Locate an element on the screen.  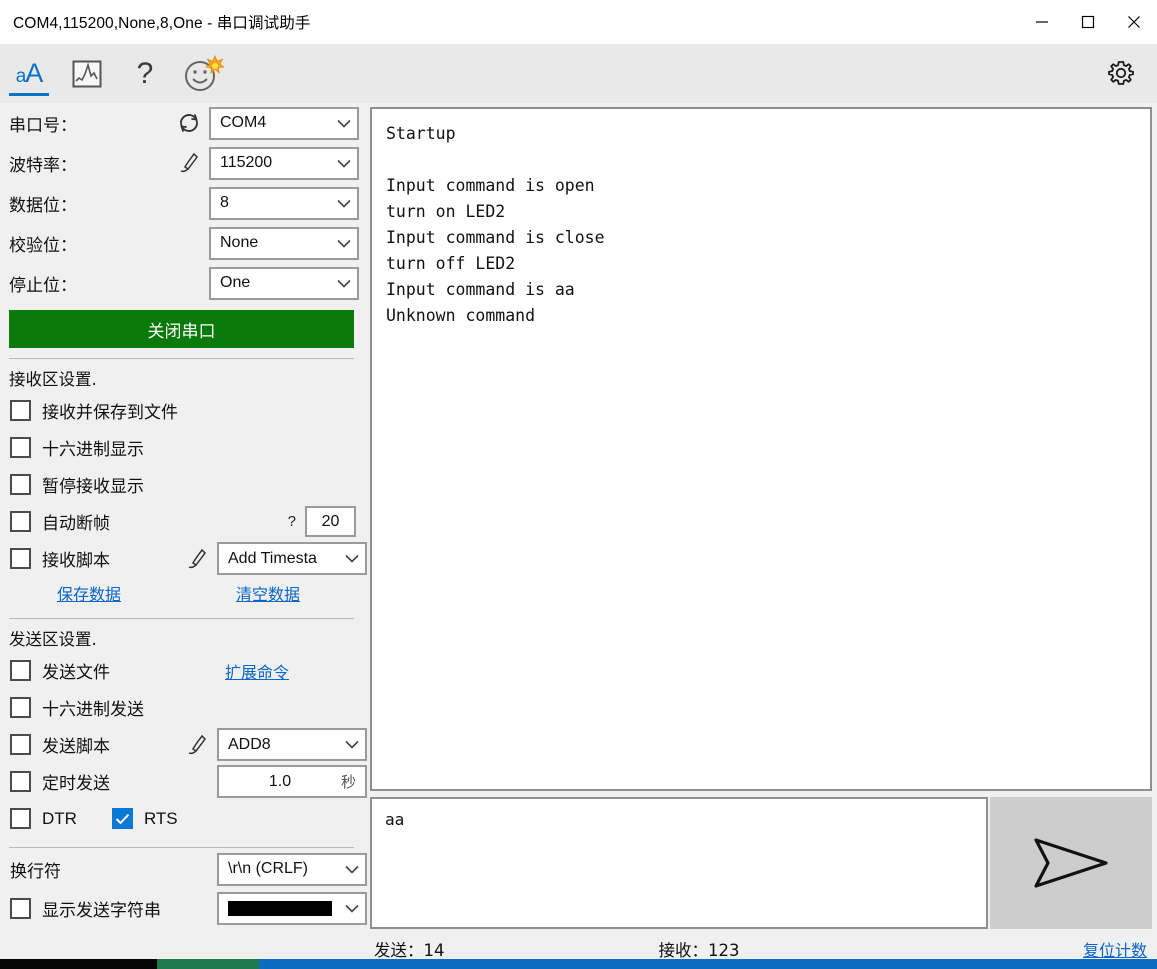
timed-send-interval-input: 1.0 秒 is located at coordinates (292, 781).